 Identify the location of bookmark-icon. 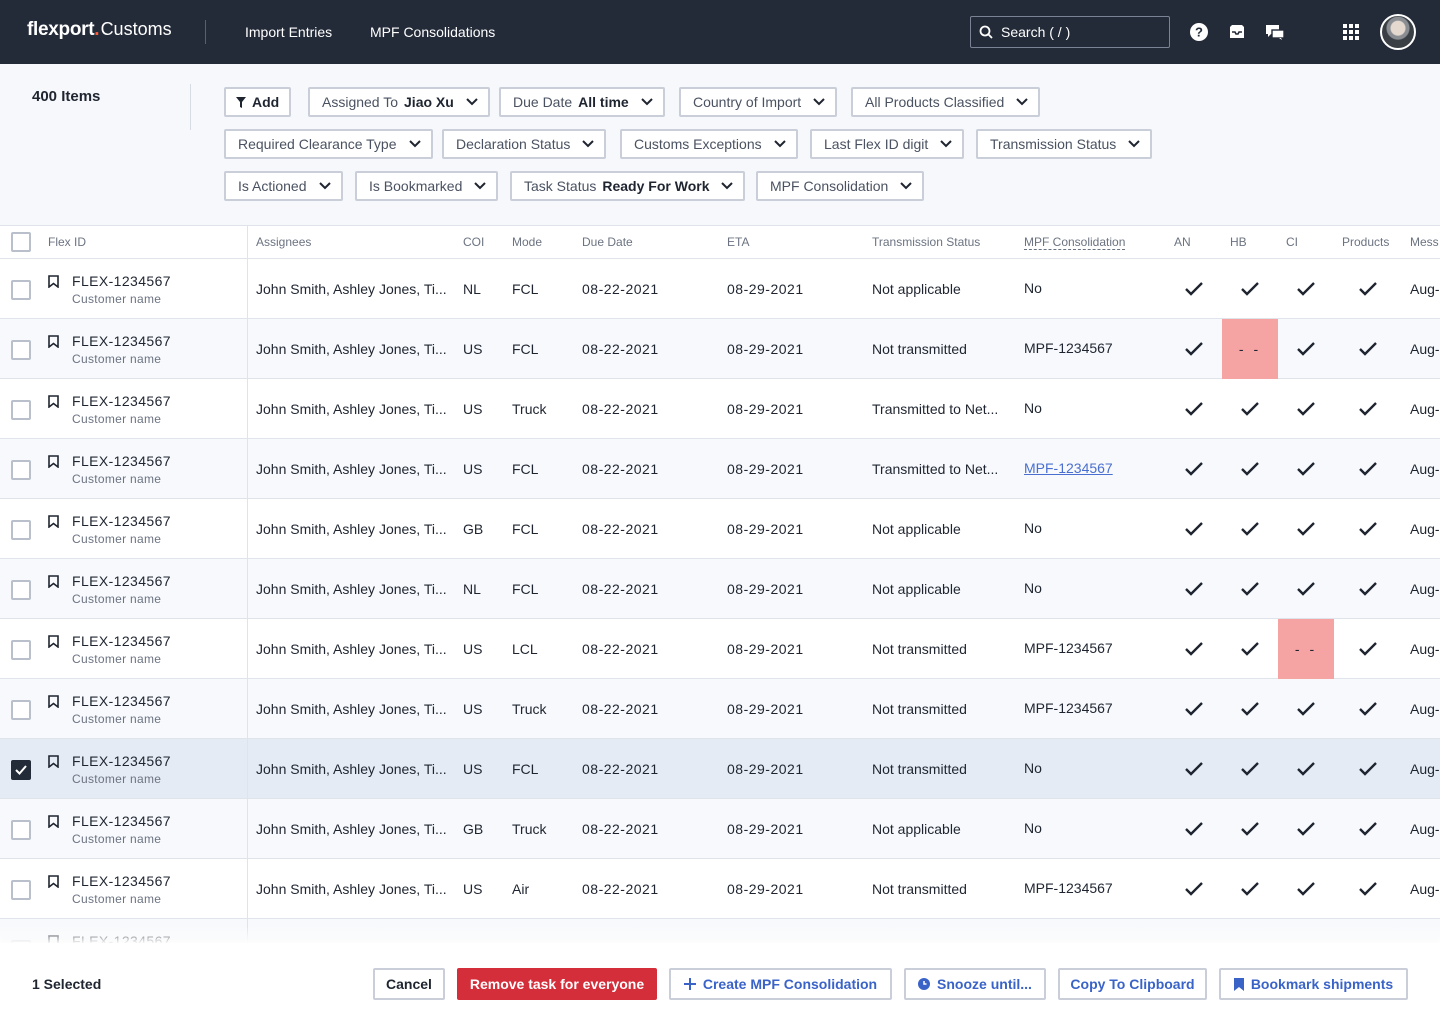
(53, 342).